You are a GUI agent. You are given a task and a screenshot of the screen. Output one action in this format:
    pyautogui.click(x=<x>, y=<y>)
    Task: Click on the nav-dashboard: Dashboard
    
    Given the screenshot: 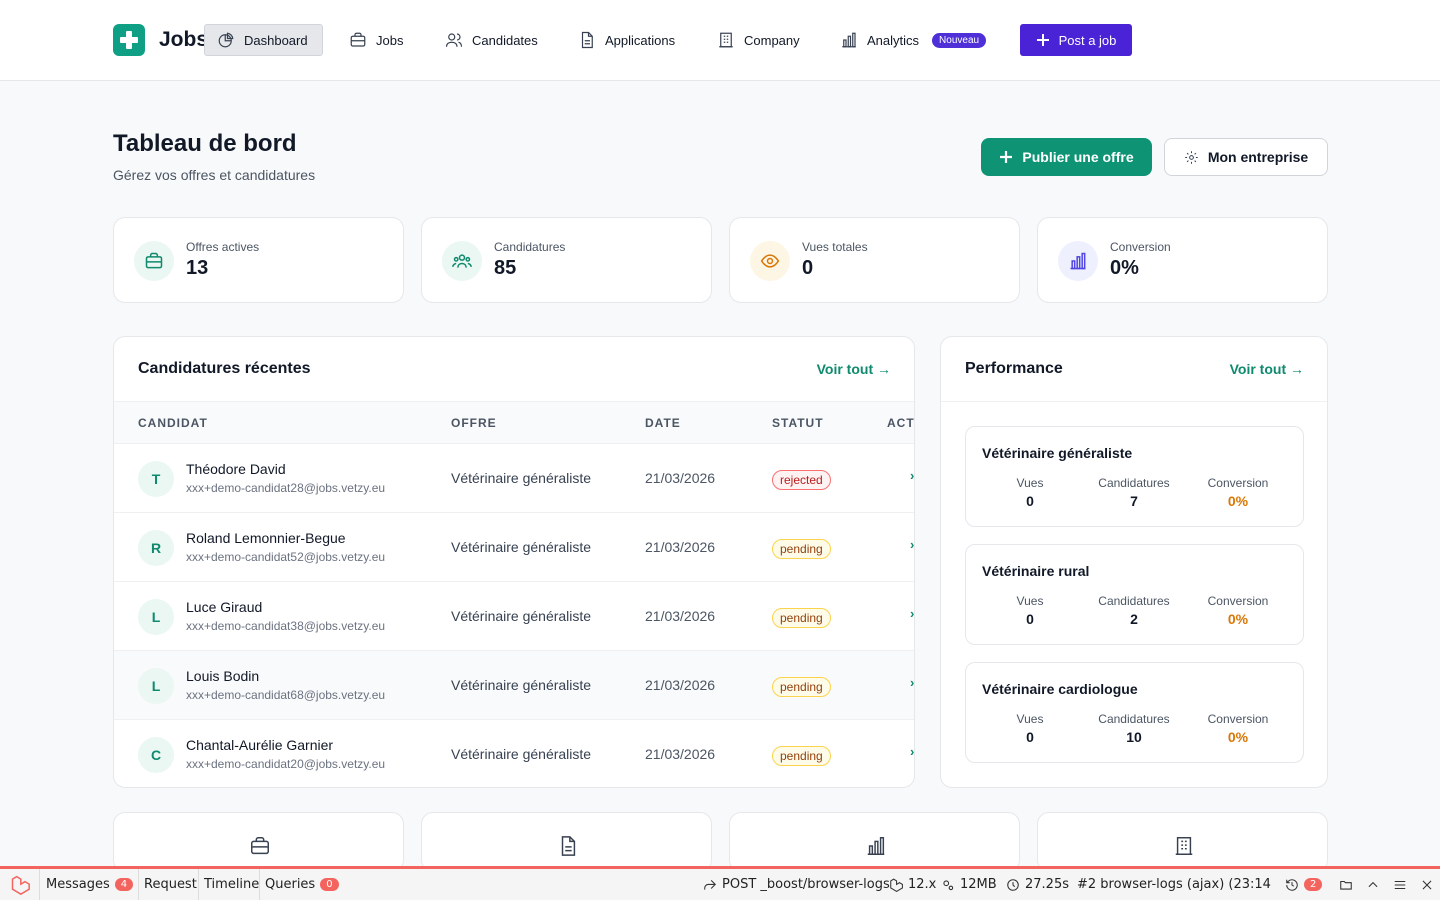 What is the action you would take?
    pyautogui.click(x=263, y=40)
    